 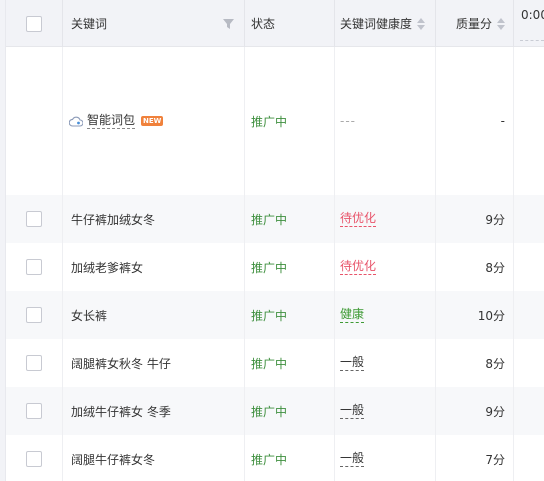 What do you see at coordinates (113, 219) in the screenshot?
I see `keyword-text: 牛仔裤加绒女冬` at bounding box center [113, 219].